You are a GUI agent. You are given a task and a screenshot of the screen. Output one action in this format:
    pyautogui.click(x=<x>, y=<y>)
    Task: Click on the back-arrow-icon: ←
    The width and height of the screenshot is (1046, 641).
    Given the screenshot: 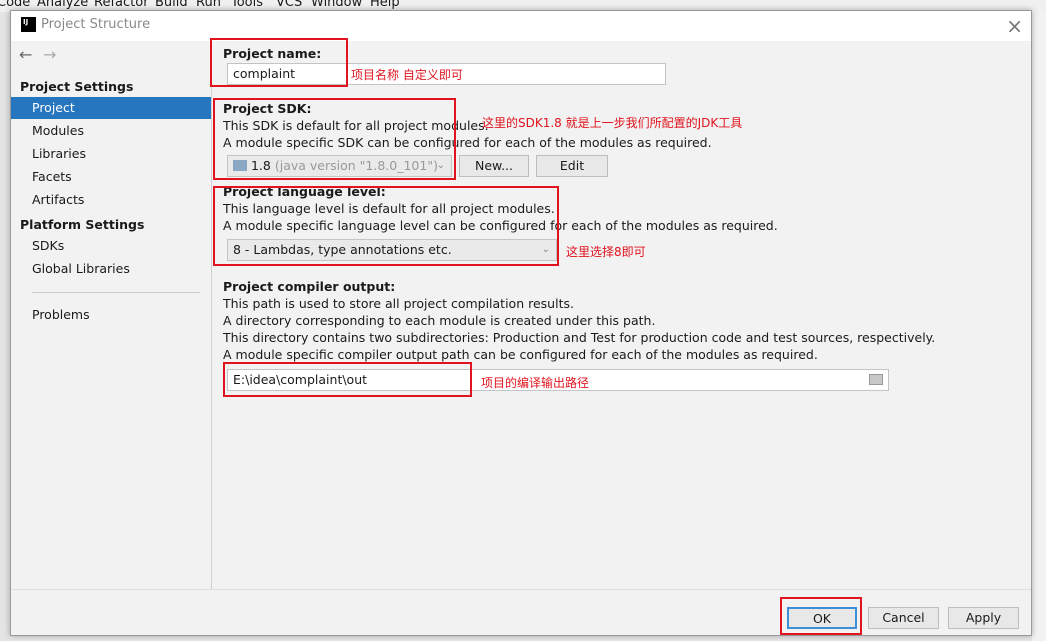 What is the action you would take?
    pyautogui.click(x=25, y=54)
    